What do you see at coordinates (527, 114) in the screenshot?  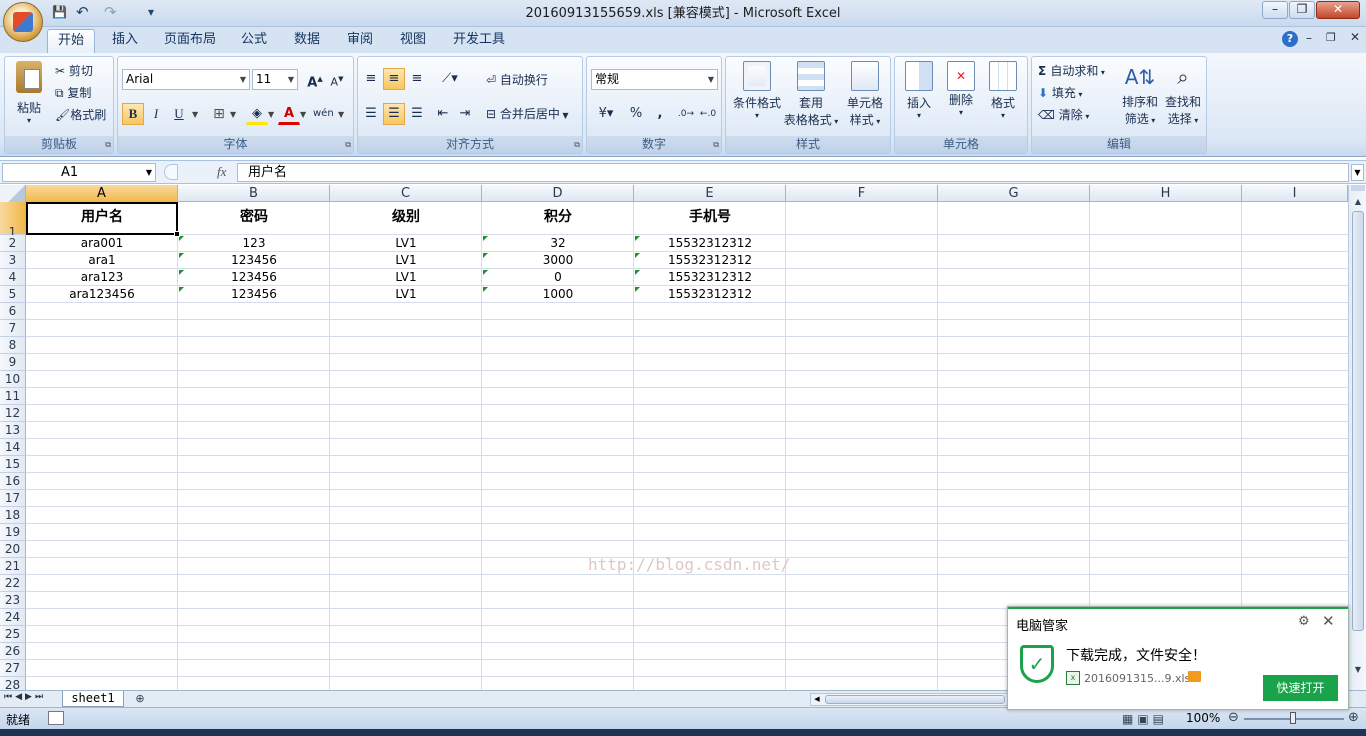 I see `merge-center-button: ⊟ 合并后居中 ▼` at bounding box center [527, 114].